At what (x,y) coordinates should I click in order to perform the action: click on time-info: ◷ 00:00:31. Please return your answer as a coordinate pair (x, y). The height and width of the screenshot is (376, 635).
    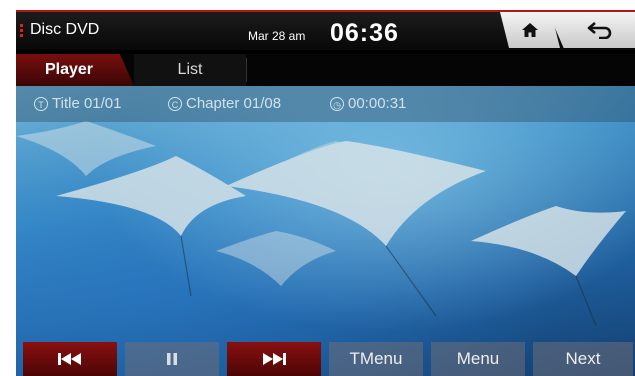
    Looking at the image, I should click on (368, 103).